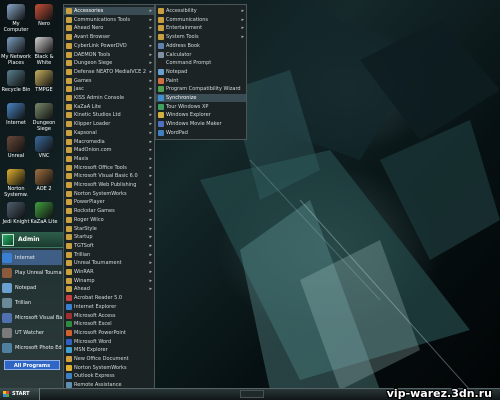  I want to click on menu-item: Macromedia ▸, so click(109, 142).